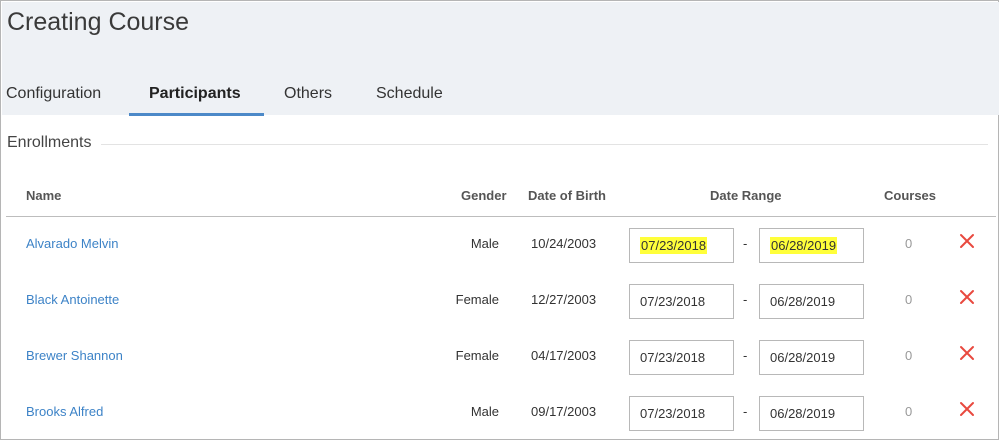 The width and height of the screenshot is (999, 440). I want to click on participant-dob: 10/24/2003, so click(564, 243).